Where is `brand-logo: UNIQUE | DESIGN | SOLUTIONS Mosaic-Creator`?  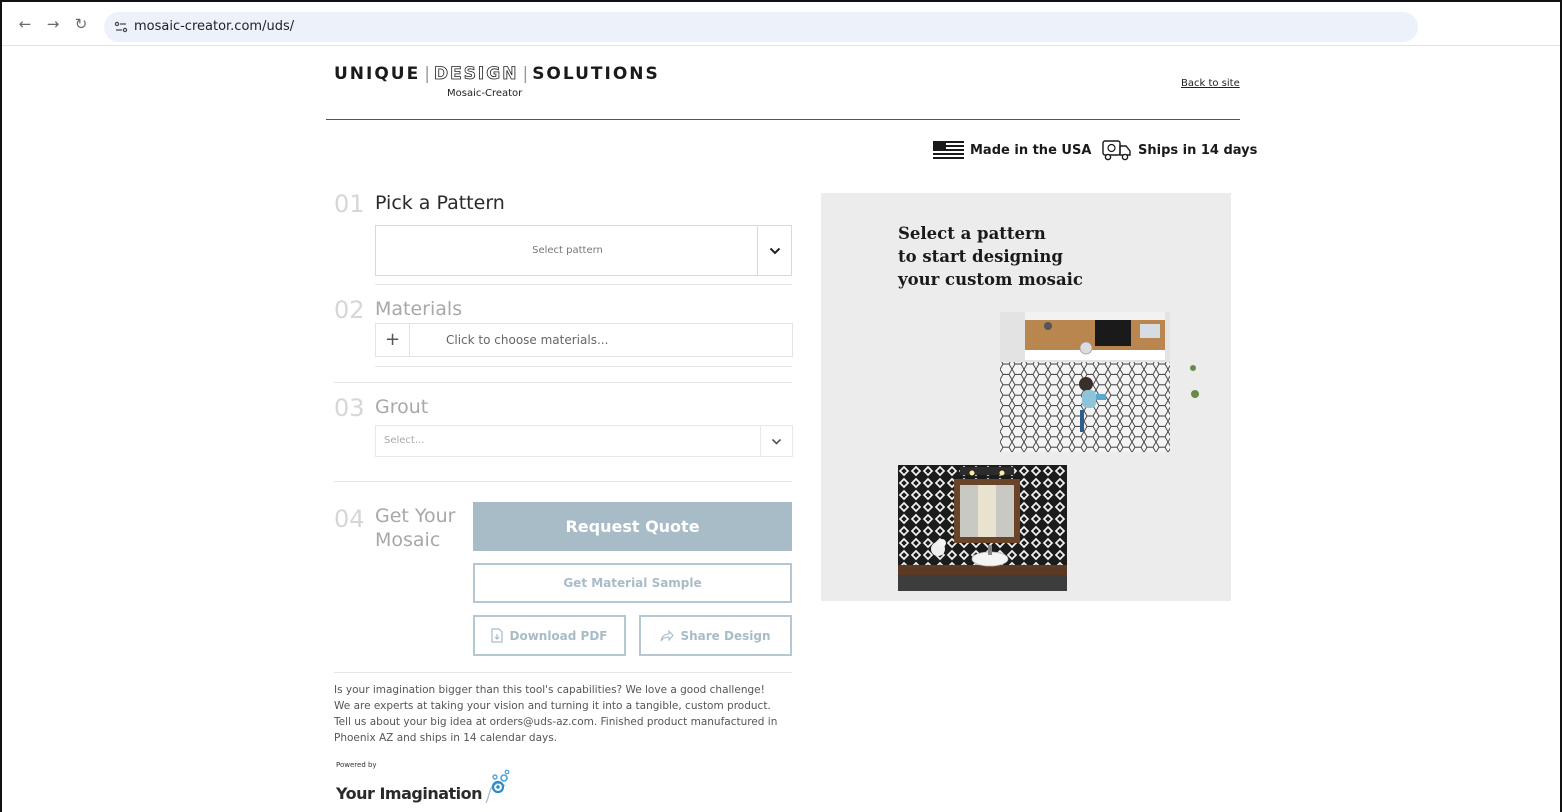 brand-logo: UNIQUE | DESIGN | SOLUTIONS Mosaic-Creator is located at coordinates (497, 81).